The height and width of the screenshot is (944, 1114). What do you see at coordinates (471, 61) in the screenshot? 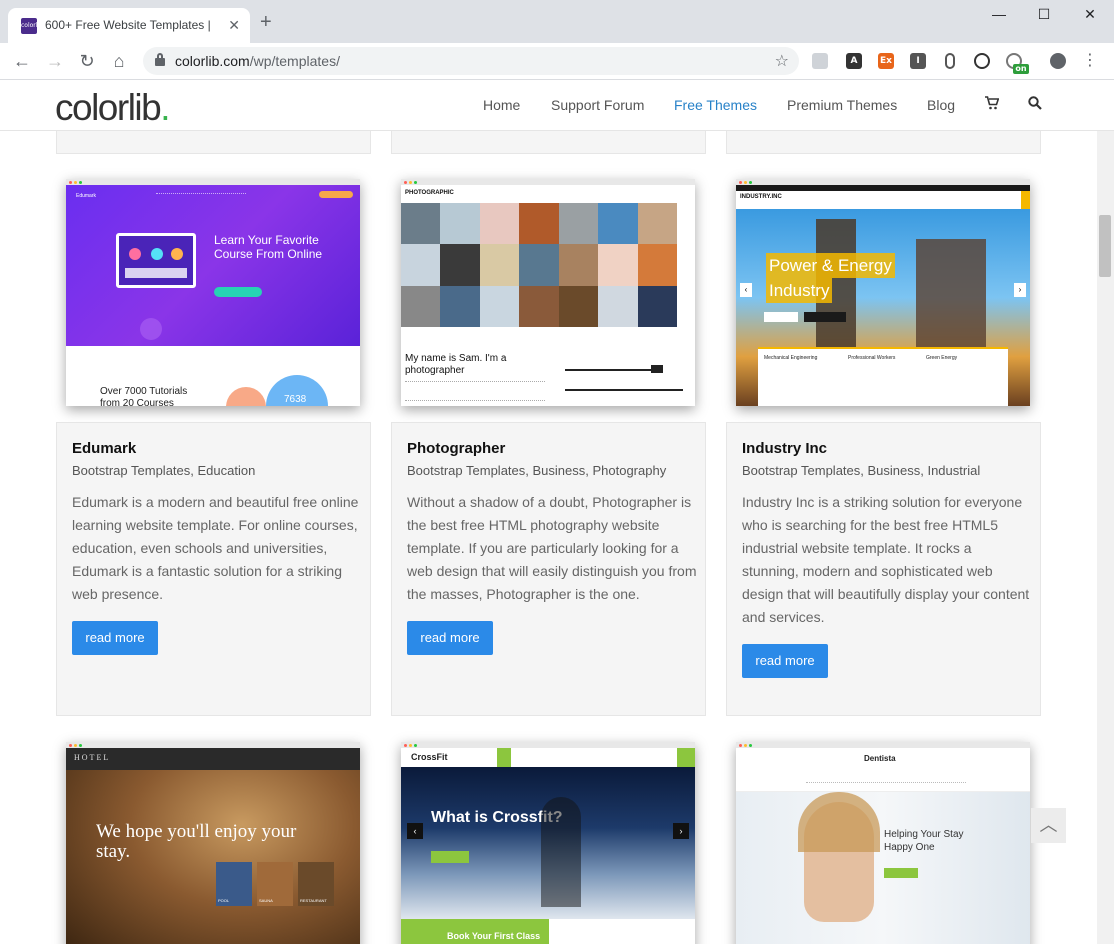
I see `address-bar: colorlib.com/wp/templates/ ☆` at bounding box center [471, 61].